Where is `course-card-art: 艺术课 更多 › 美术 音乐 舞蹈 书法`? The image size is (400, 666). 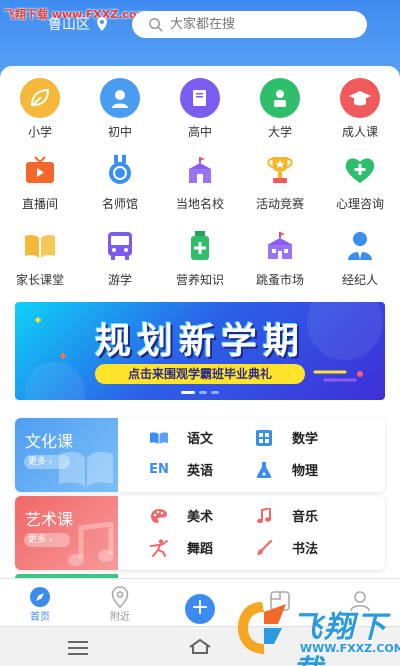
course-card-art: 艺术课 更多 › 美术 音乐 舞蹈 书法 is located at coordinates (200, 533).